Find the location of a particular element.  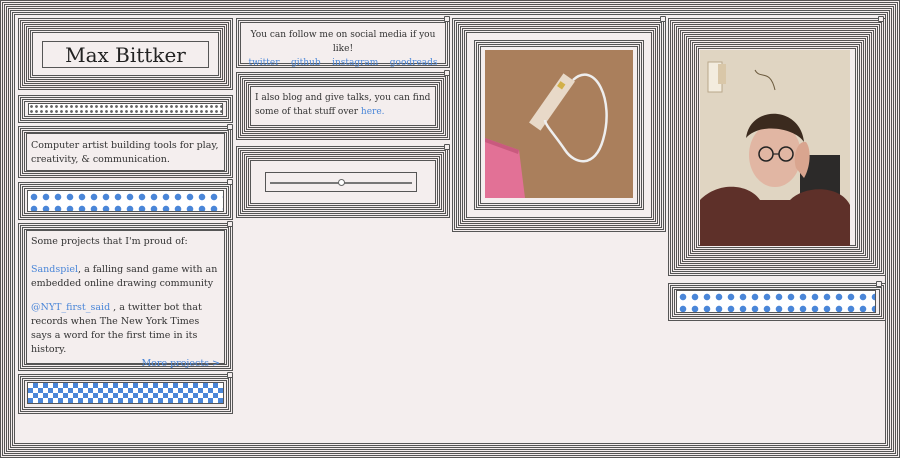

cable-on-cardboard-photo is located at coordinates (559, 124).